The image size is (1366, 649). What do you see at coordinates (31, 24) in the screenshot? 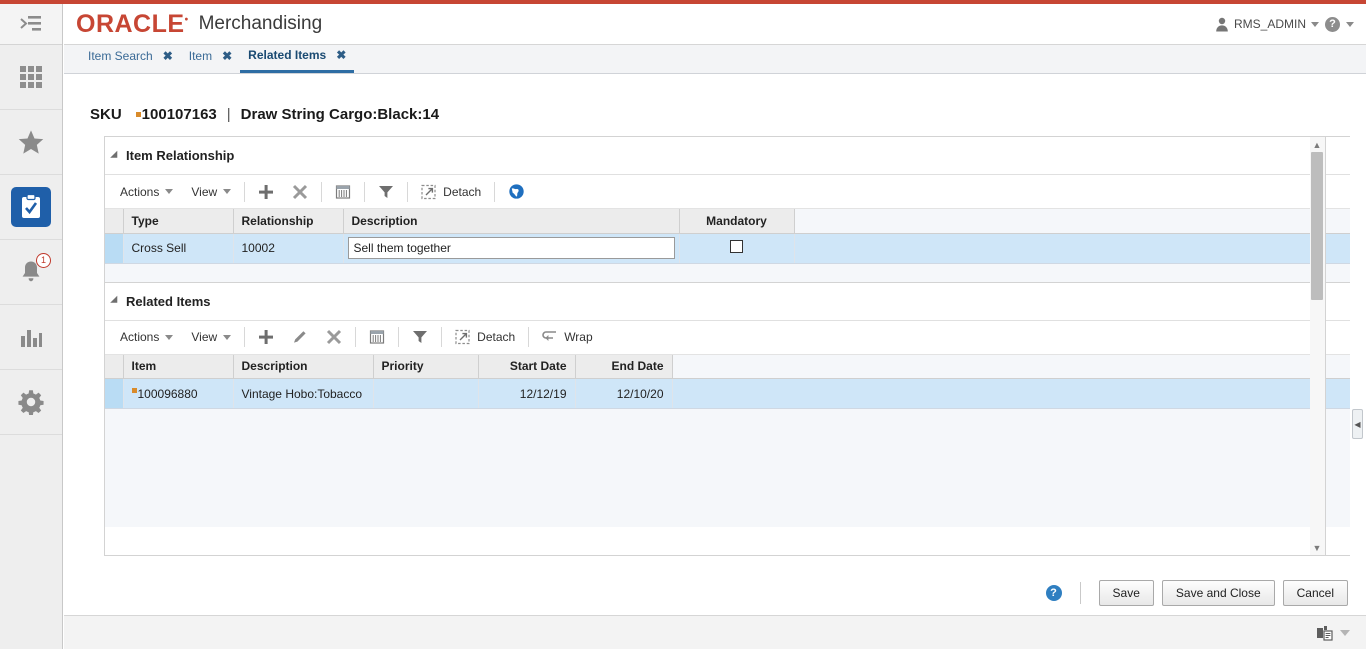
I see `menu-collapse-button` at bounding box center [31, 24].